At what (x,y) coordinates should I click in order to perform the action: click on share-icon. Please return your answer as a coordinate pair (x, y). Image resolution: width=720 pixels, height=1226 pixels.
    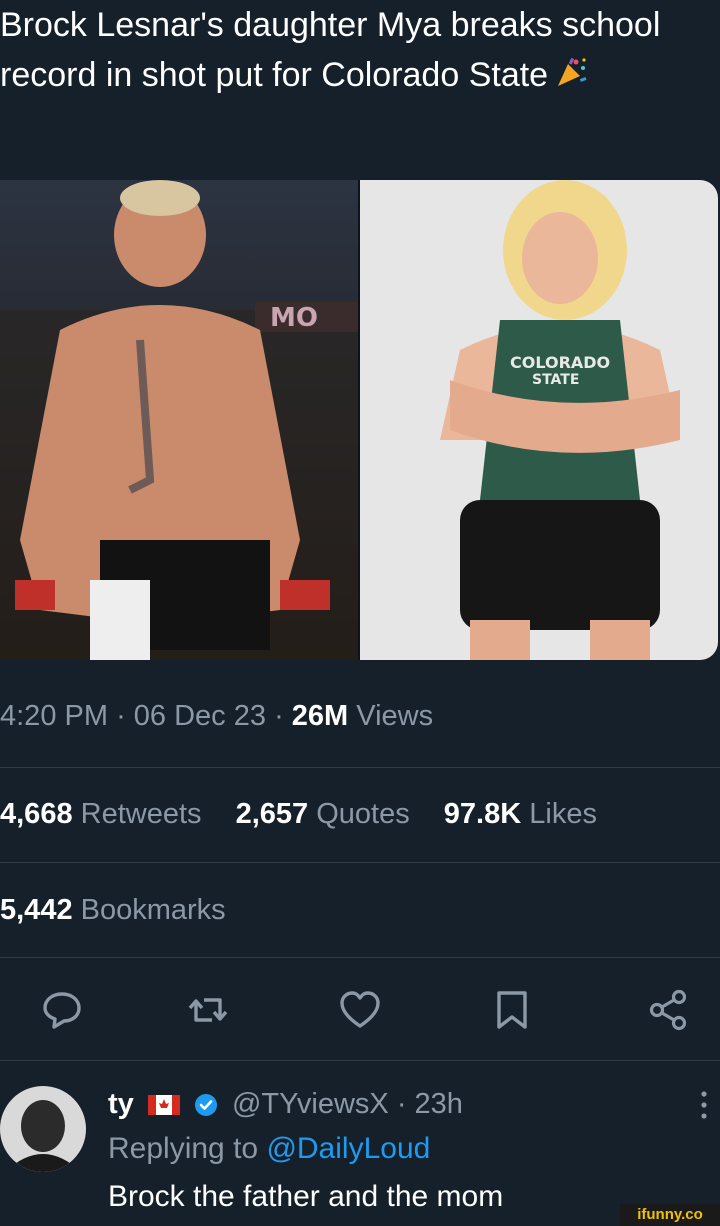
    Looking at the image, I should click on (668, 1010).